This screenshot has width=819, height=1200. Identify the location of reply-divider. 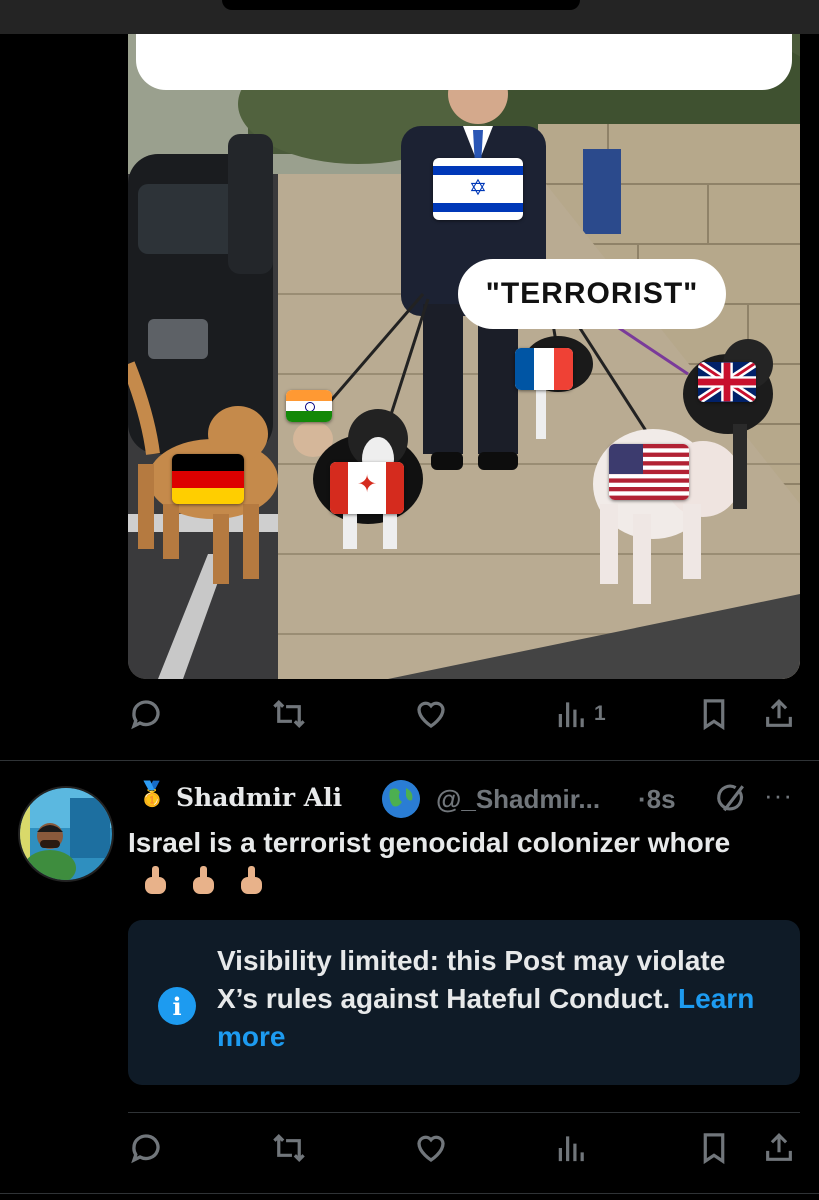
(464, 1112).